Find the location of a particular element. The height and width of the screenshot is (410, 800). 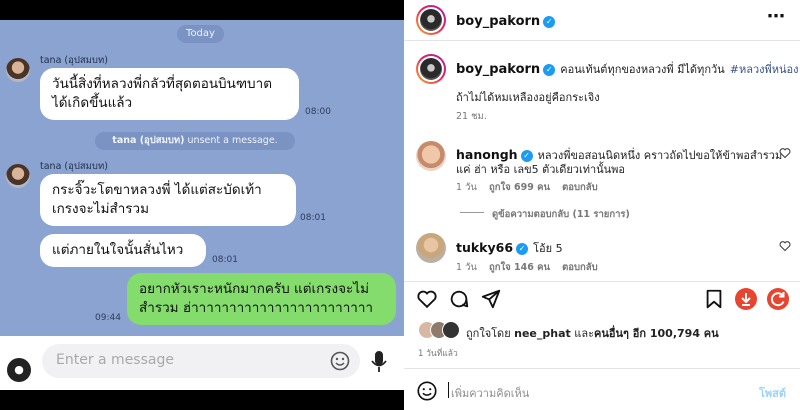

comment: tukky66 ✓ โอ้ย 5 is located at coordinates (509, 247).